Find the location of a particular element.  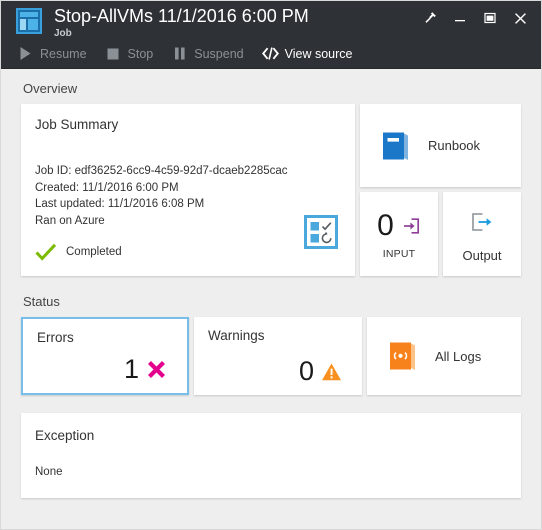

maximize-icon is located at coordinates (490, 18).